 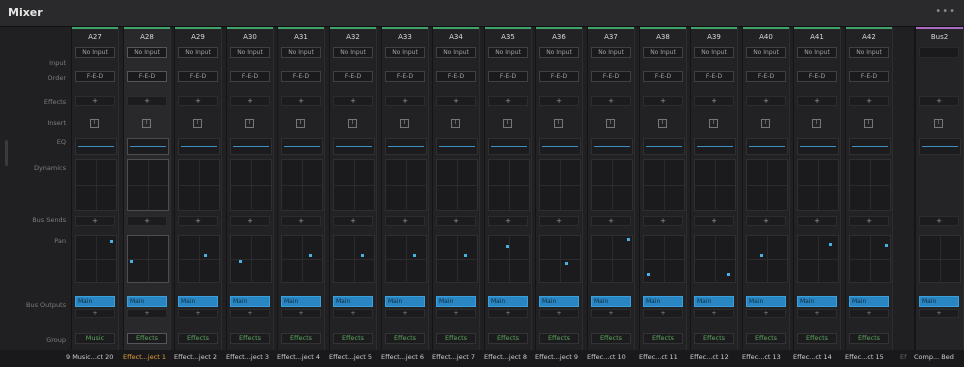 What do you see at coordinates (147, 37) in the screenshot?
I see `channel-name: A28` at bounding box center [147, 37].